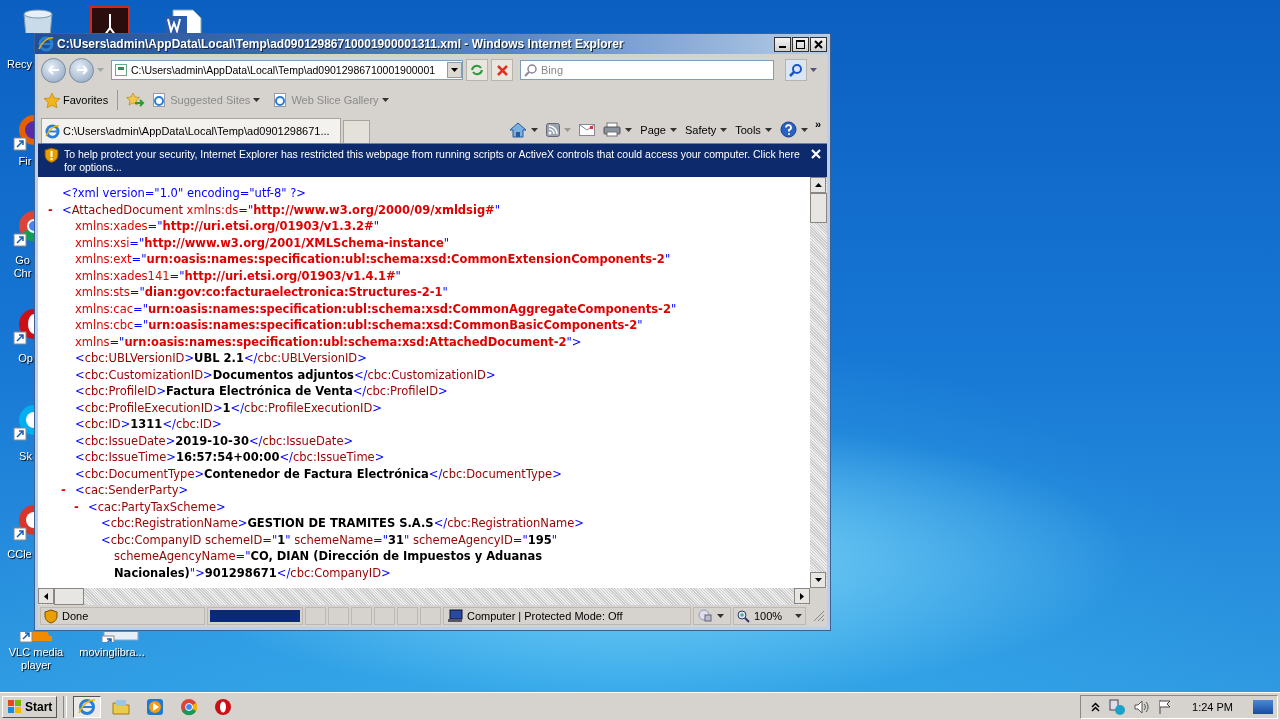 Image resolution: width=1280 pixels, height=720 pixels. I want to click on xml-line: <cbc:IssueDate>2019-10-30</cbc:IssueDate>, so click(214, 440).